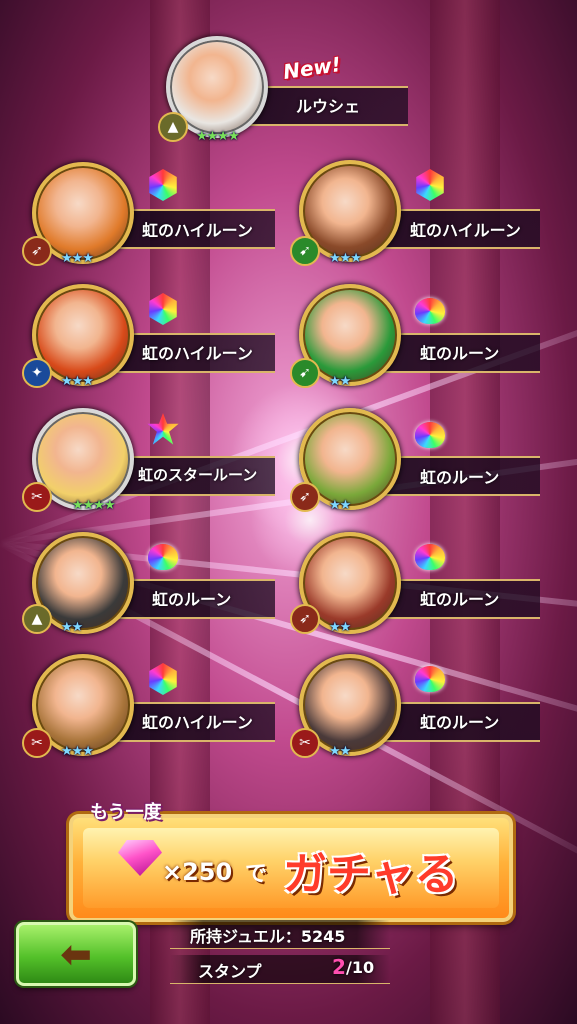 This screenshot has height=1024, width=577. What do you see at coordinates (163, 430) in the screenshot?
I see `rainbow-star-rune-icon` at bounding box center [163, 430].